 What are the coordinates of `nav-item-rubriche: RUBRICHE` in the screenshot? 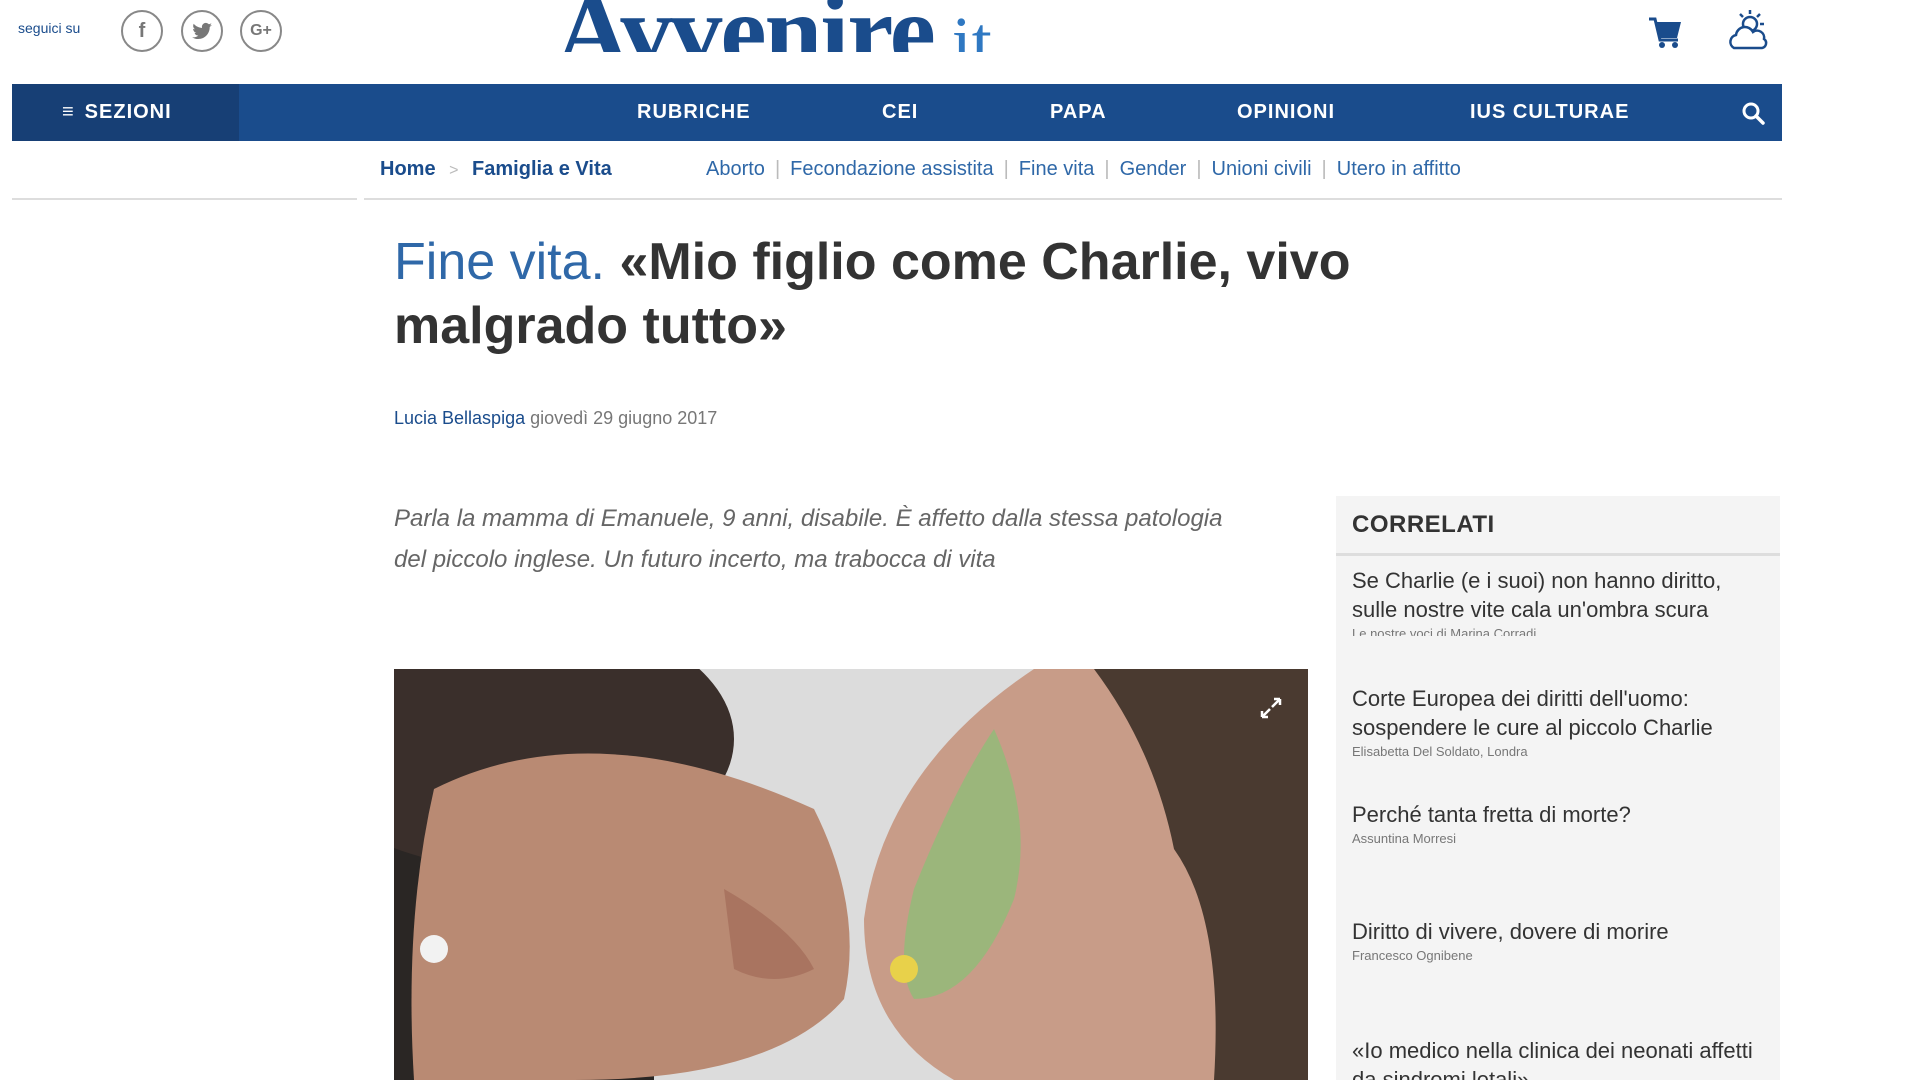 It's located at (694, 112).